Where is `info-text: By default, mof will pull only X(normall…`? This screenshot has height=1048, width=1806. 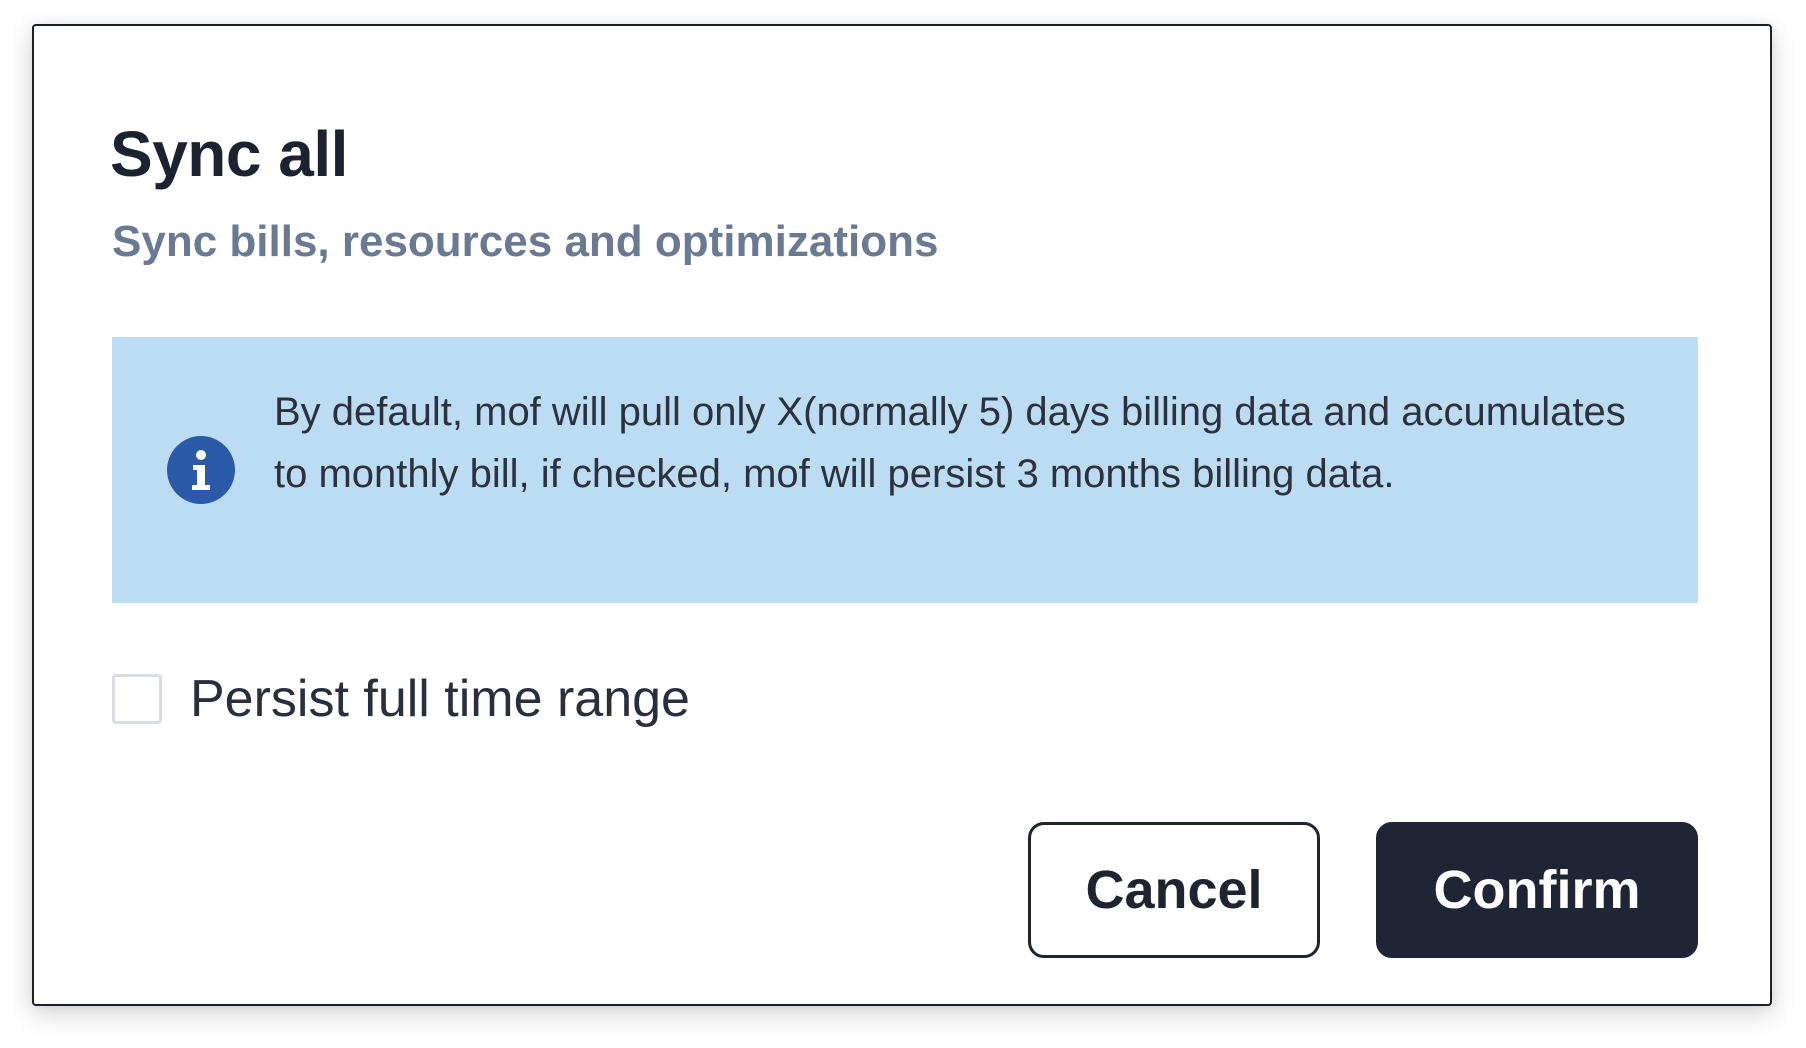 info-text: By default, mof will pull only X(normall… is located at coordinates (950, 443).